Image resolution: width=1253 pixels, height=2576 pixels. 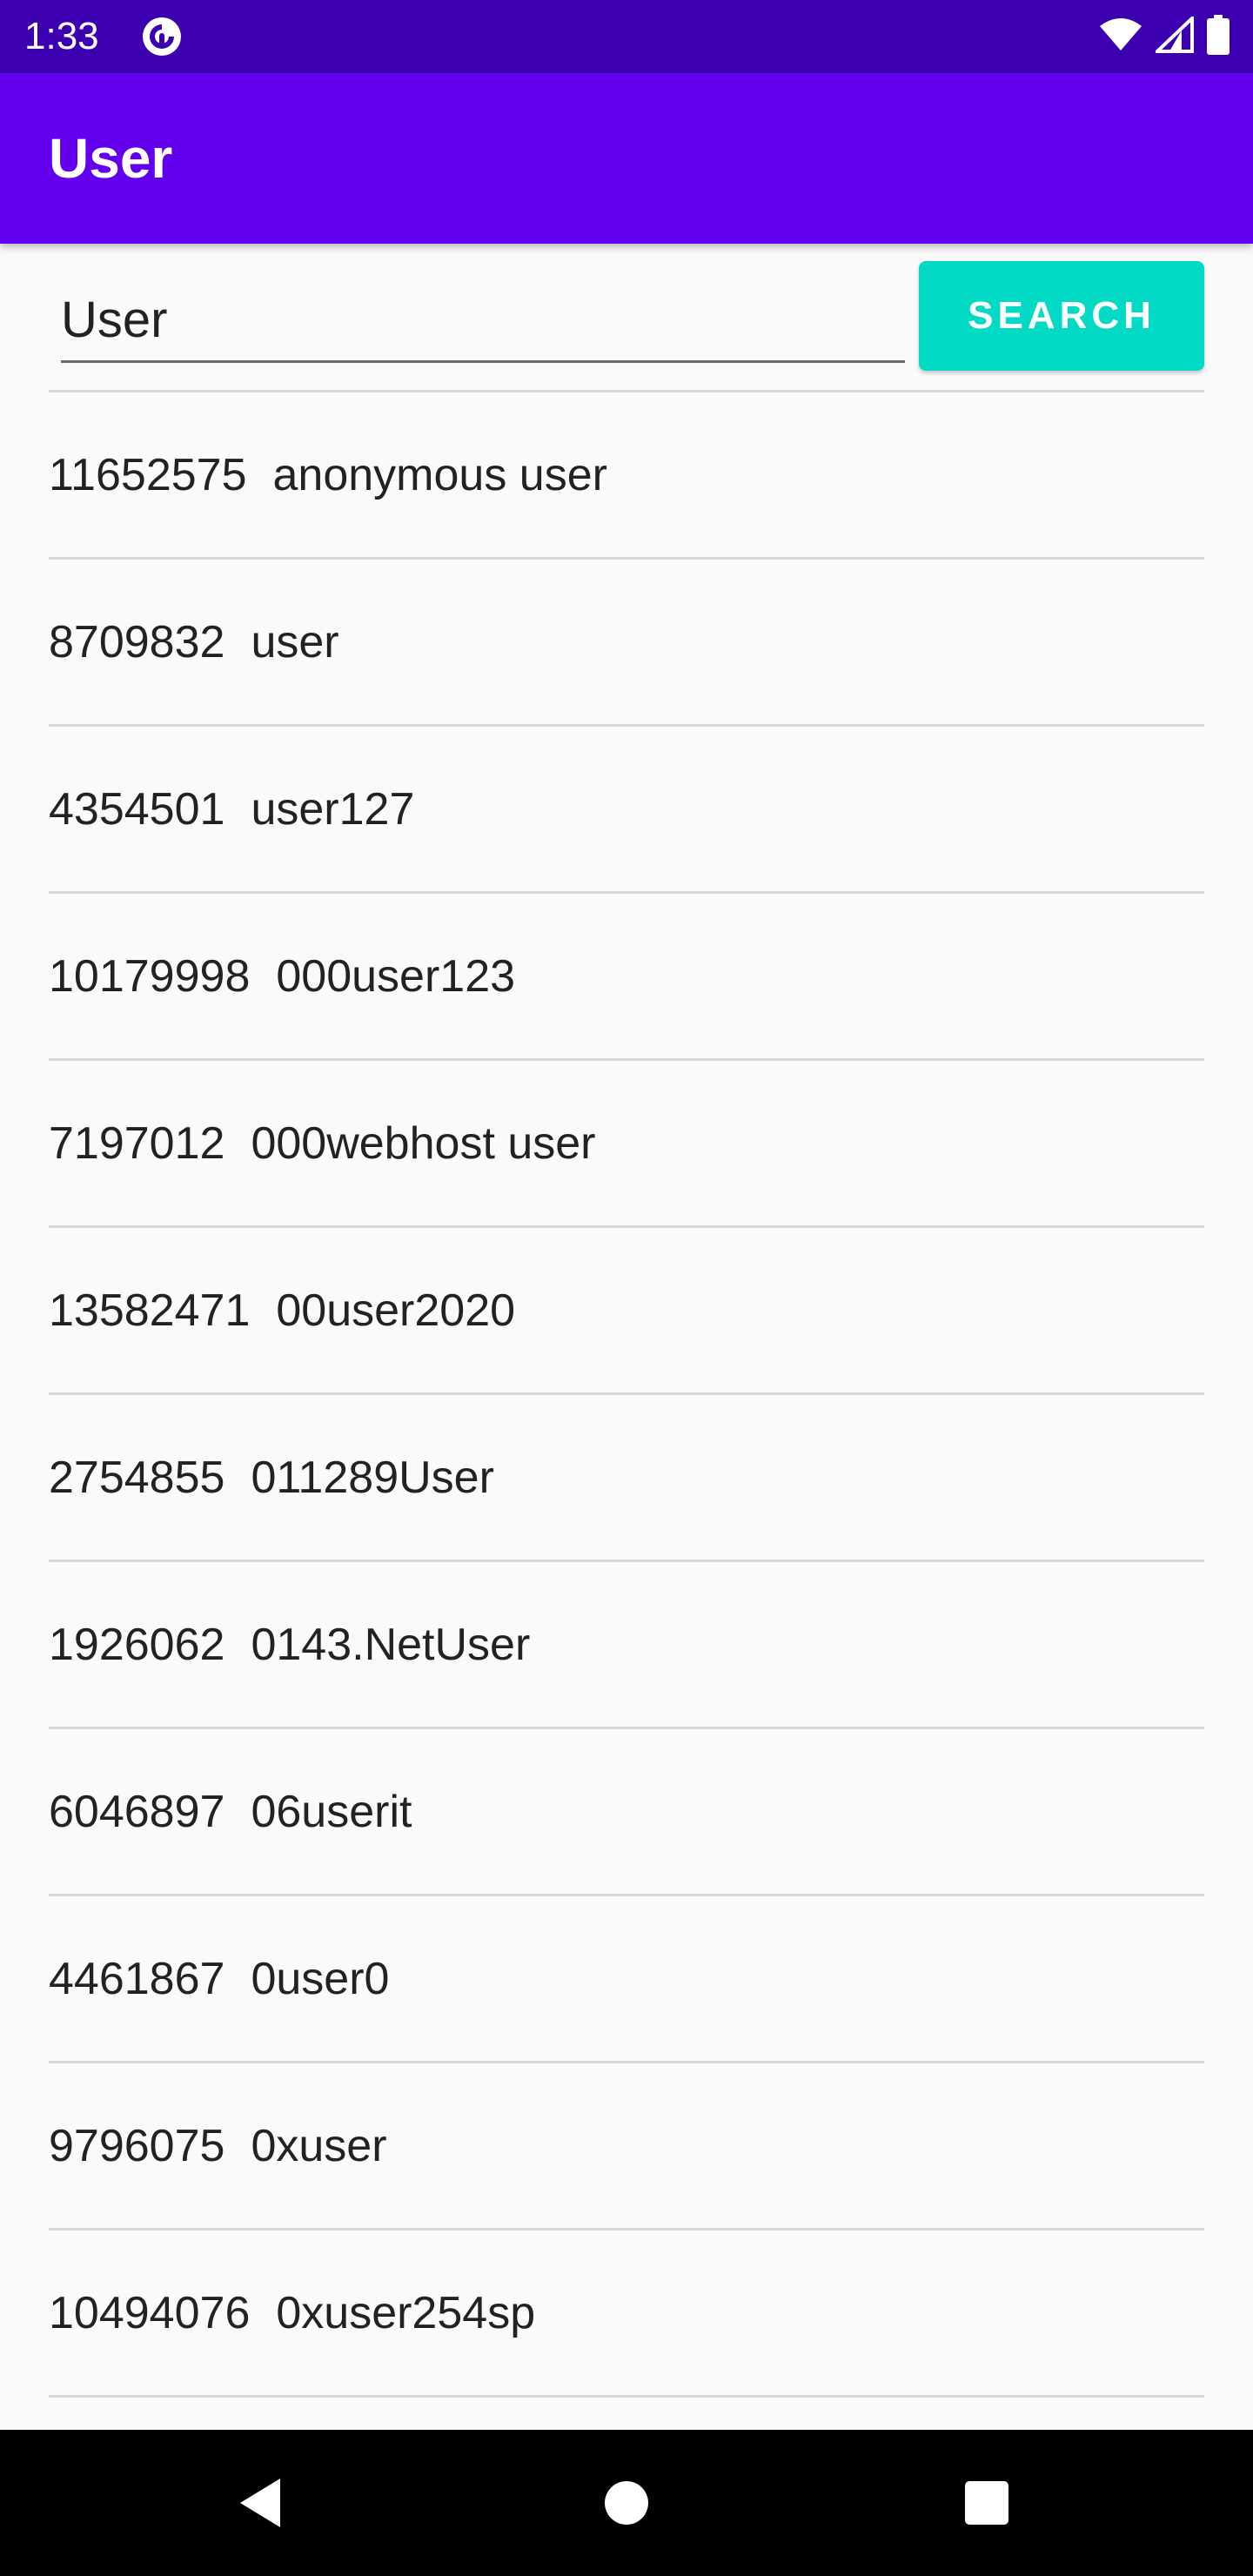 I want to click on status-icons, so click(x=1164, y=36).